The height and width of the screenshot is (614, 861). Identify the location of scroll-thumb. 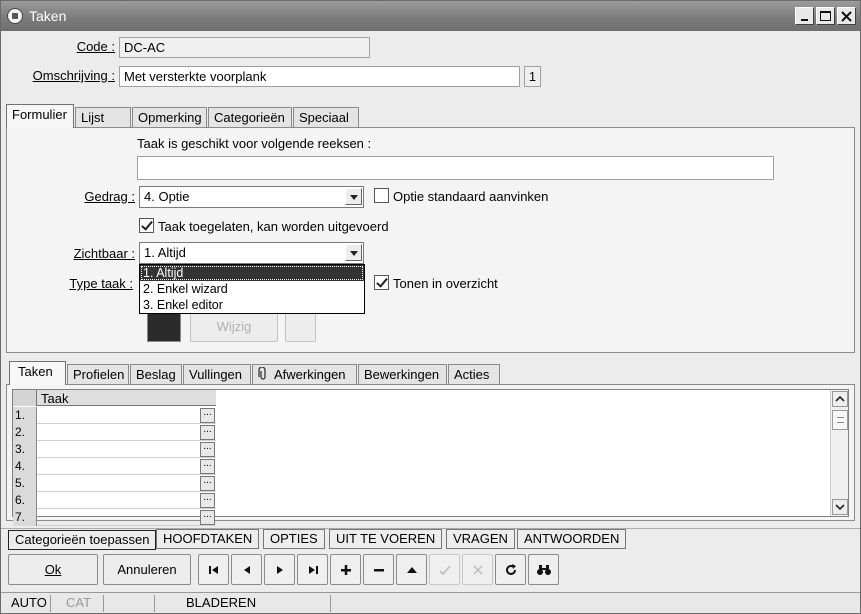
(840, 420).